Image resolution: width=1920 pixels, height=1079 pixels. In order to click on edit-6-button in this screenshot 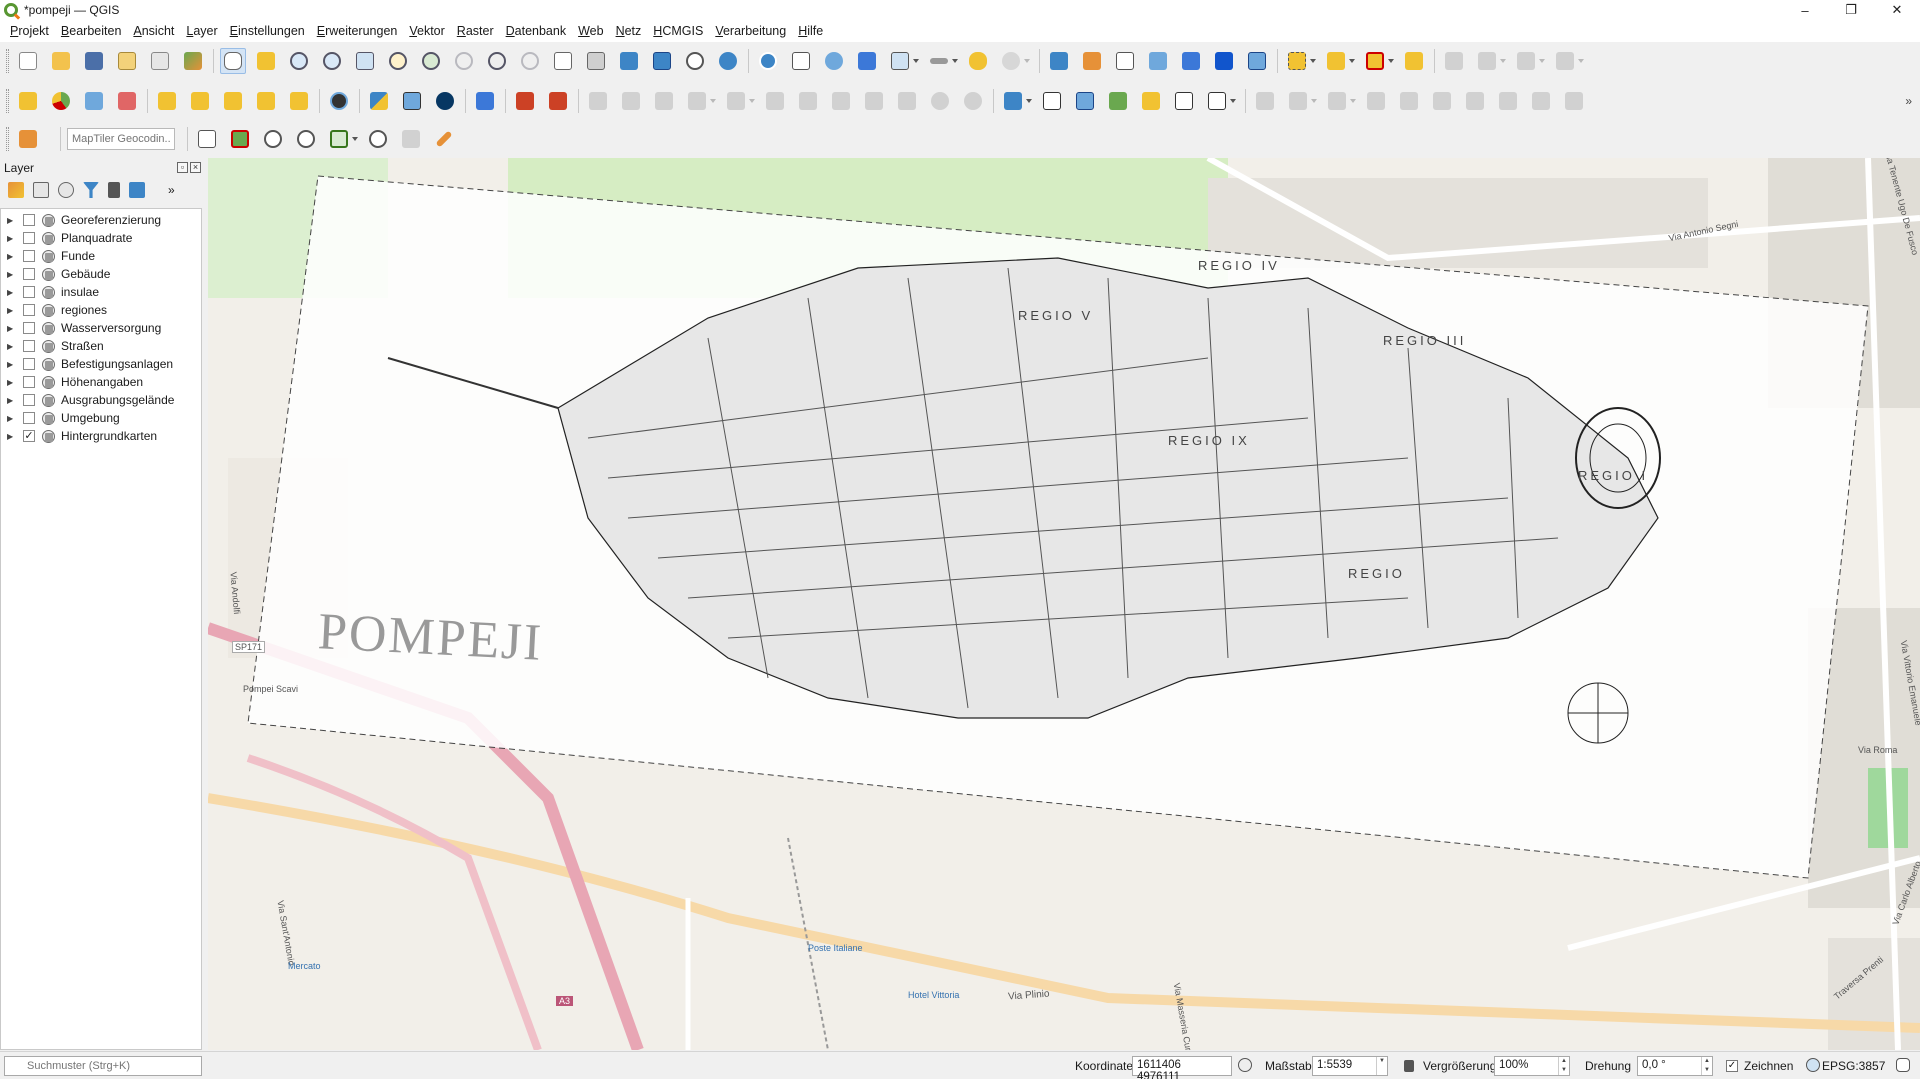, I will do `click(775, 101)`.